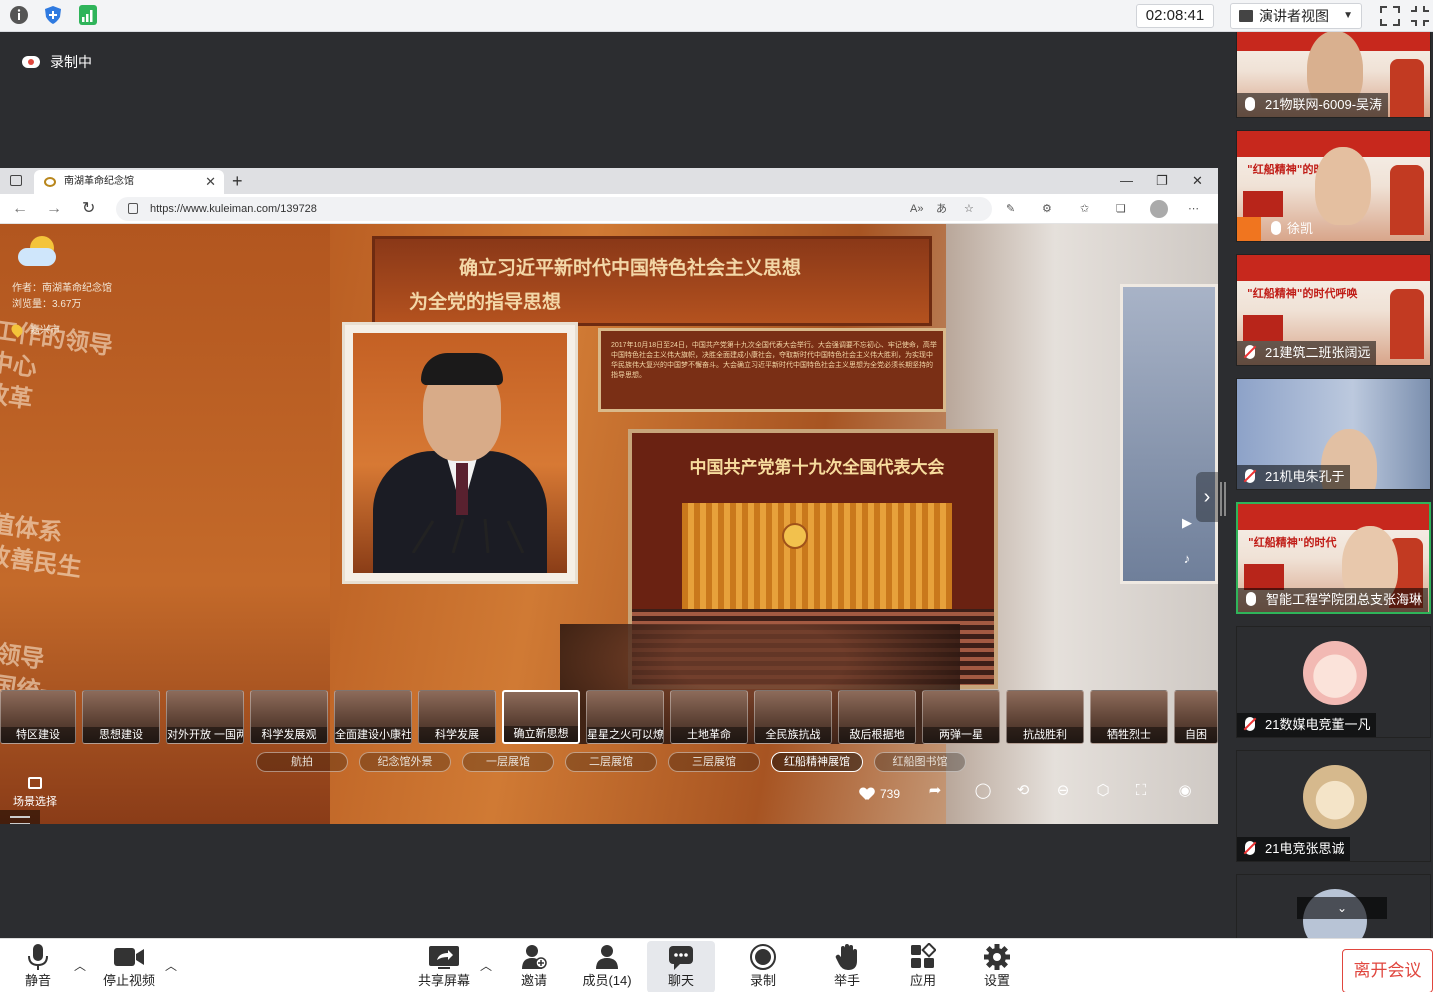  Describe the element at coordinates (969, 209) in the screenshot. I see `favorite-star-icon: ☆` at that location.